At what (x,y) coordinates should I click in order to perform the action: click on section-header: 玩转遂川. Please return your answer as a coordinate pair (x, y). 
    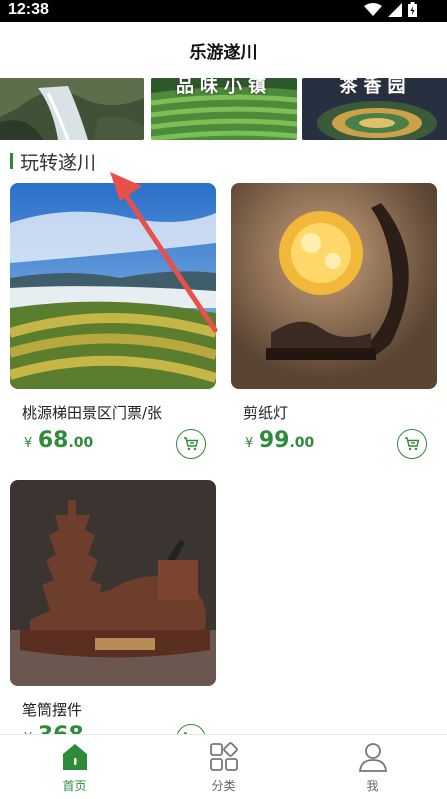
    Looking at the image, I should click on (53, 161).